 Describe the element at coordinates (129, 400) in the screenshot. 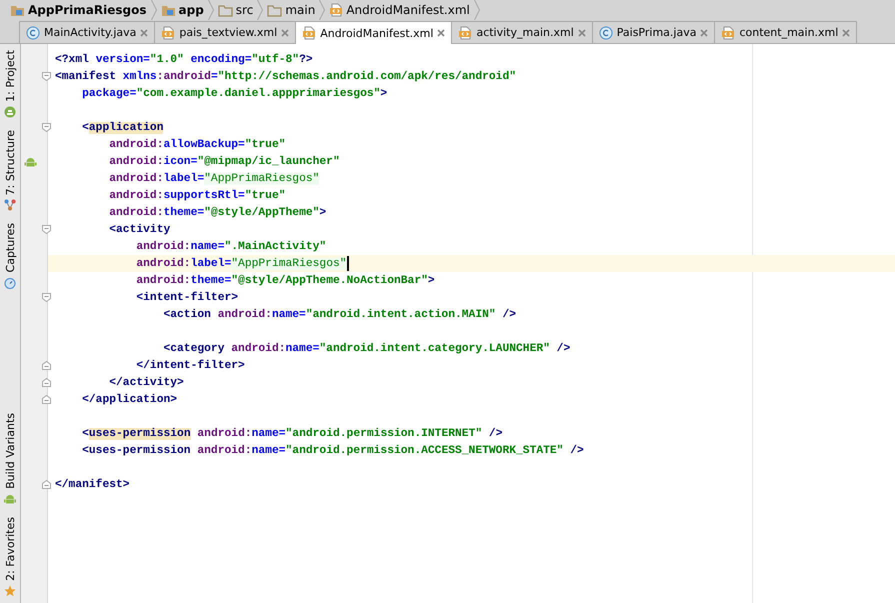

I see `code-line: </application>` at that location.